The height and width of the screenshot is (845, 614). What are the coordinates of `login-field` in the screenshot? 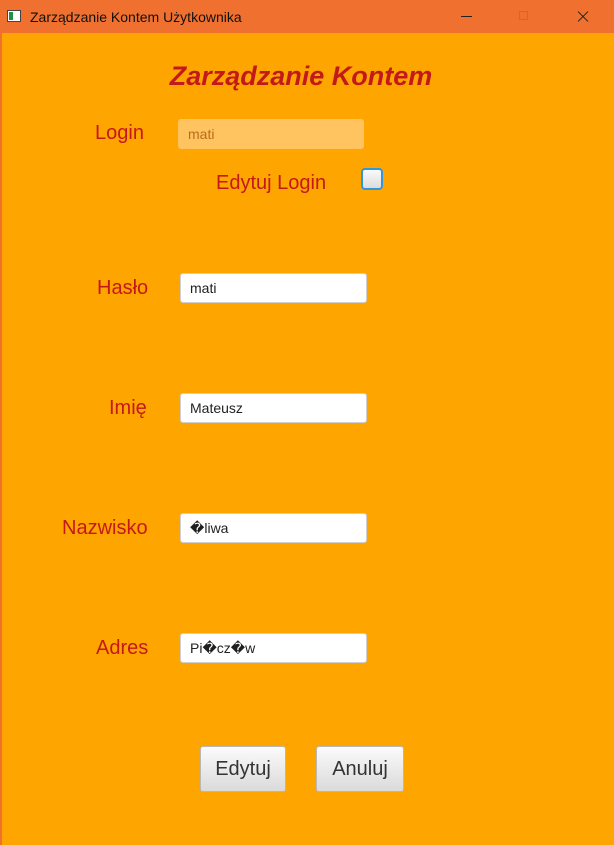 It's located at (271, 134).